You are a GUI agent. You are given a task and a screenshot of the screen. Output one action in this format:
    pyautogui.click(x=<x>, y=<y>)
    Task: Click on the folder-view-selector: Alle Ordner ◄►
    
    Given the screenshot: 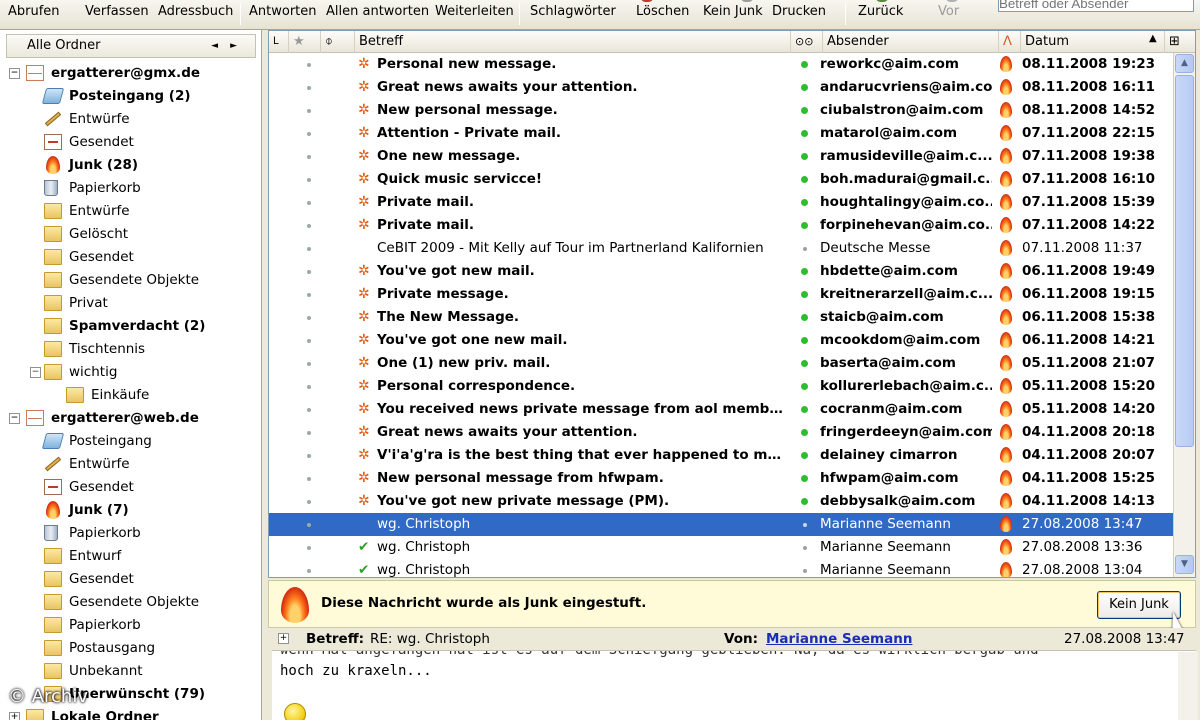 What is the action you would take?
    pyautogui.click(x=131, y=46)
    